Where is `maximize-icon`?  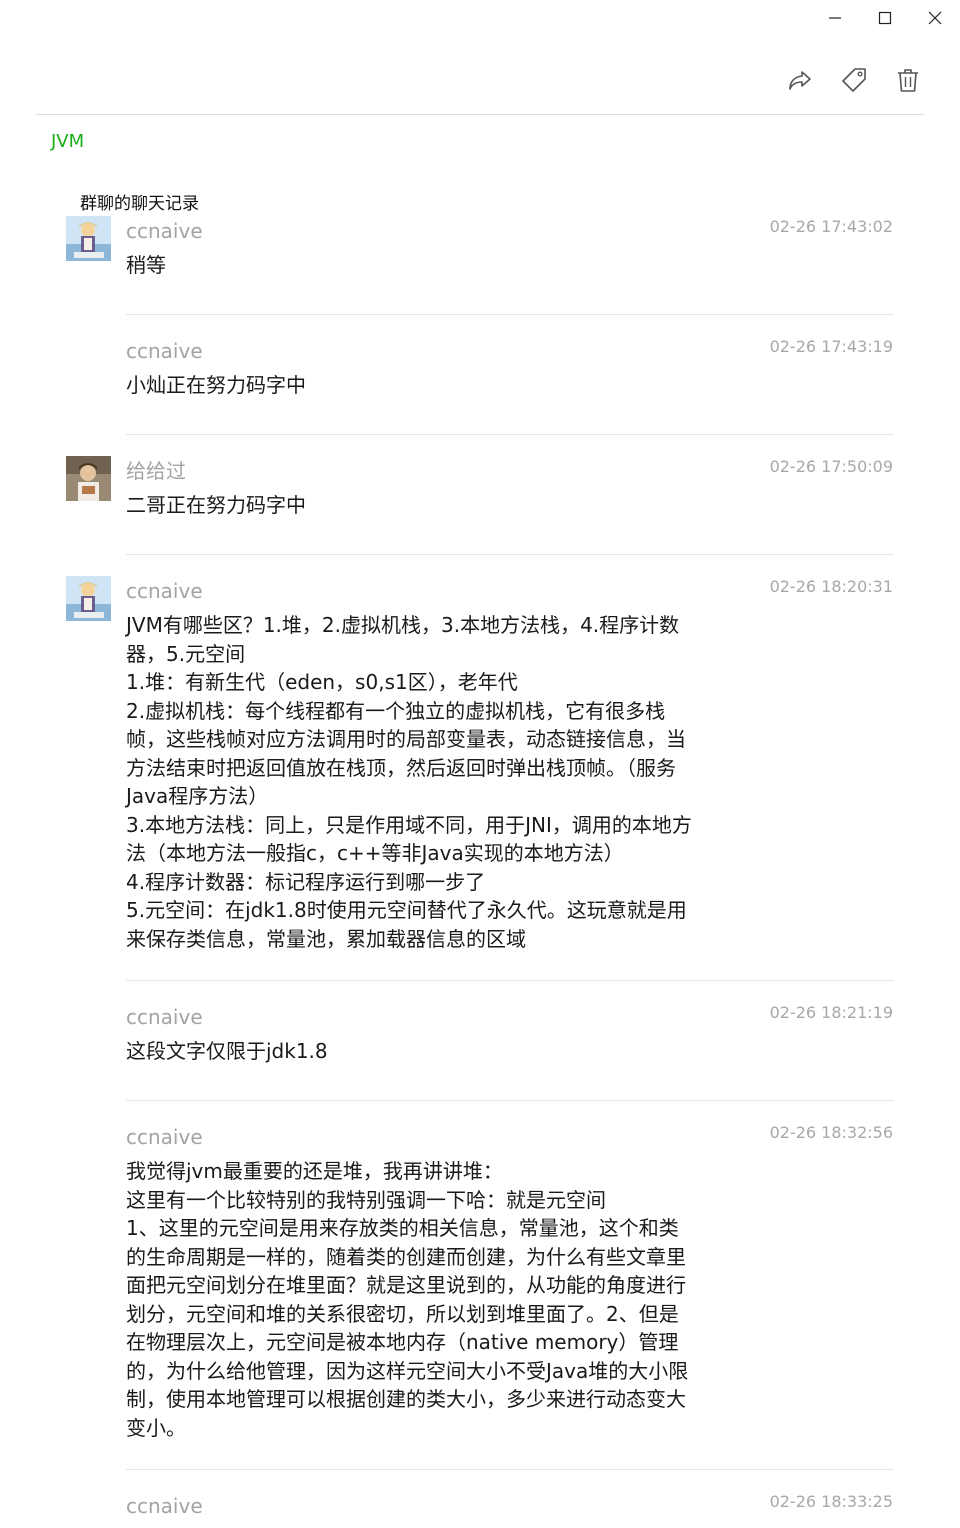
maximize-icon is located at coordinates (885, 18).